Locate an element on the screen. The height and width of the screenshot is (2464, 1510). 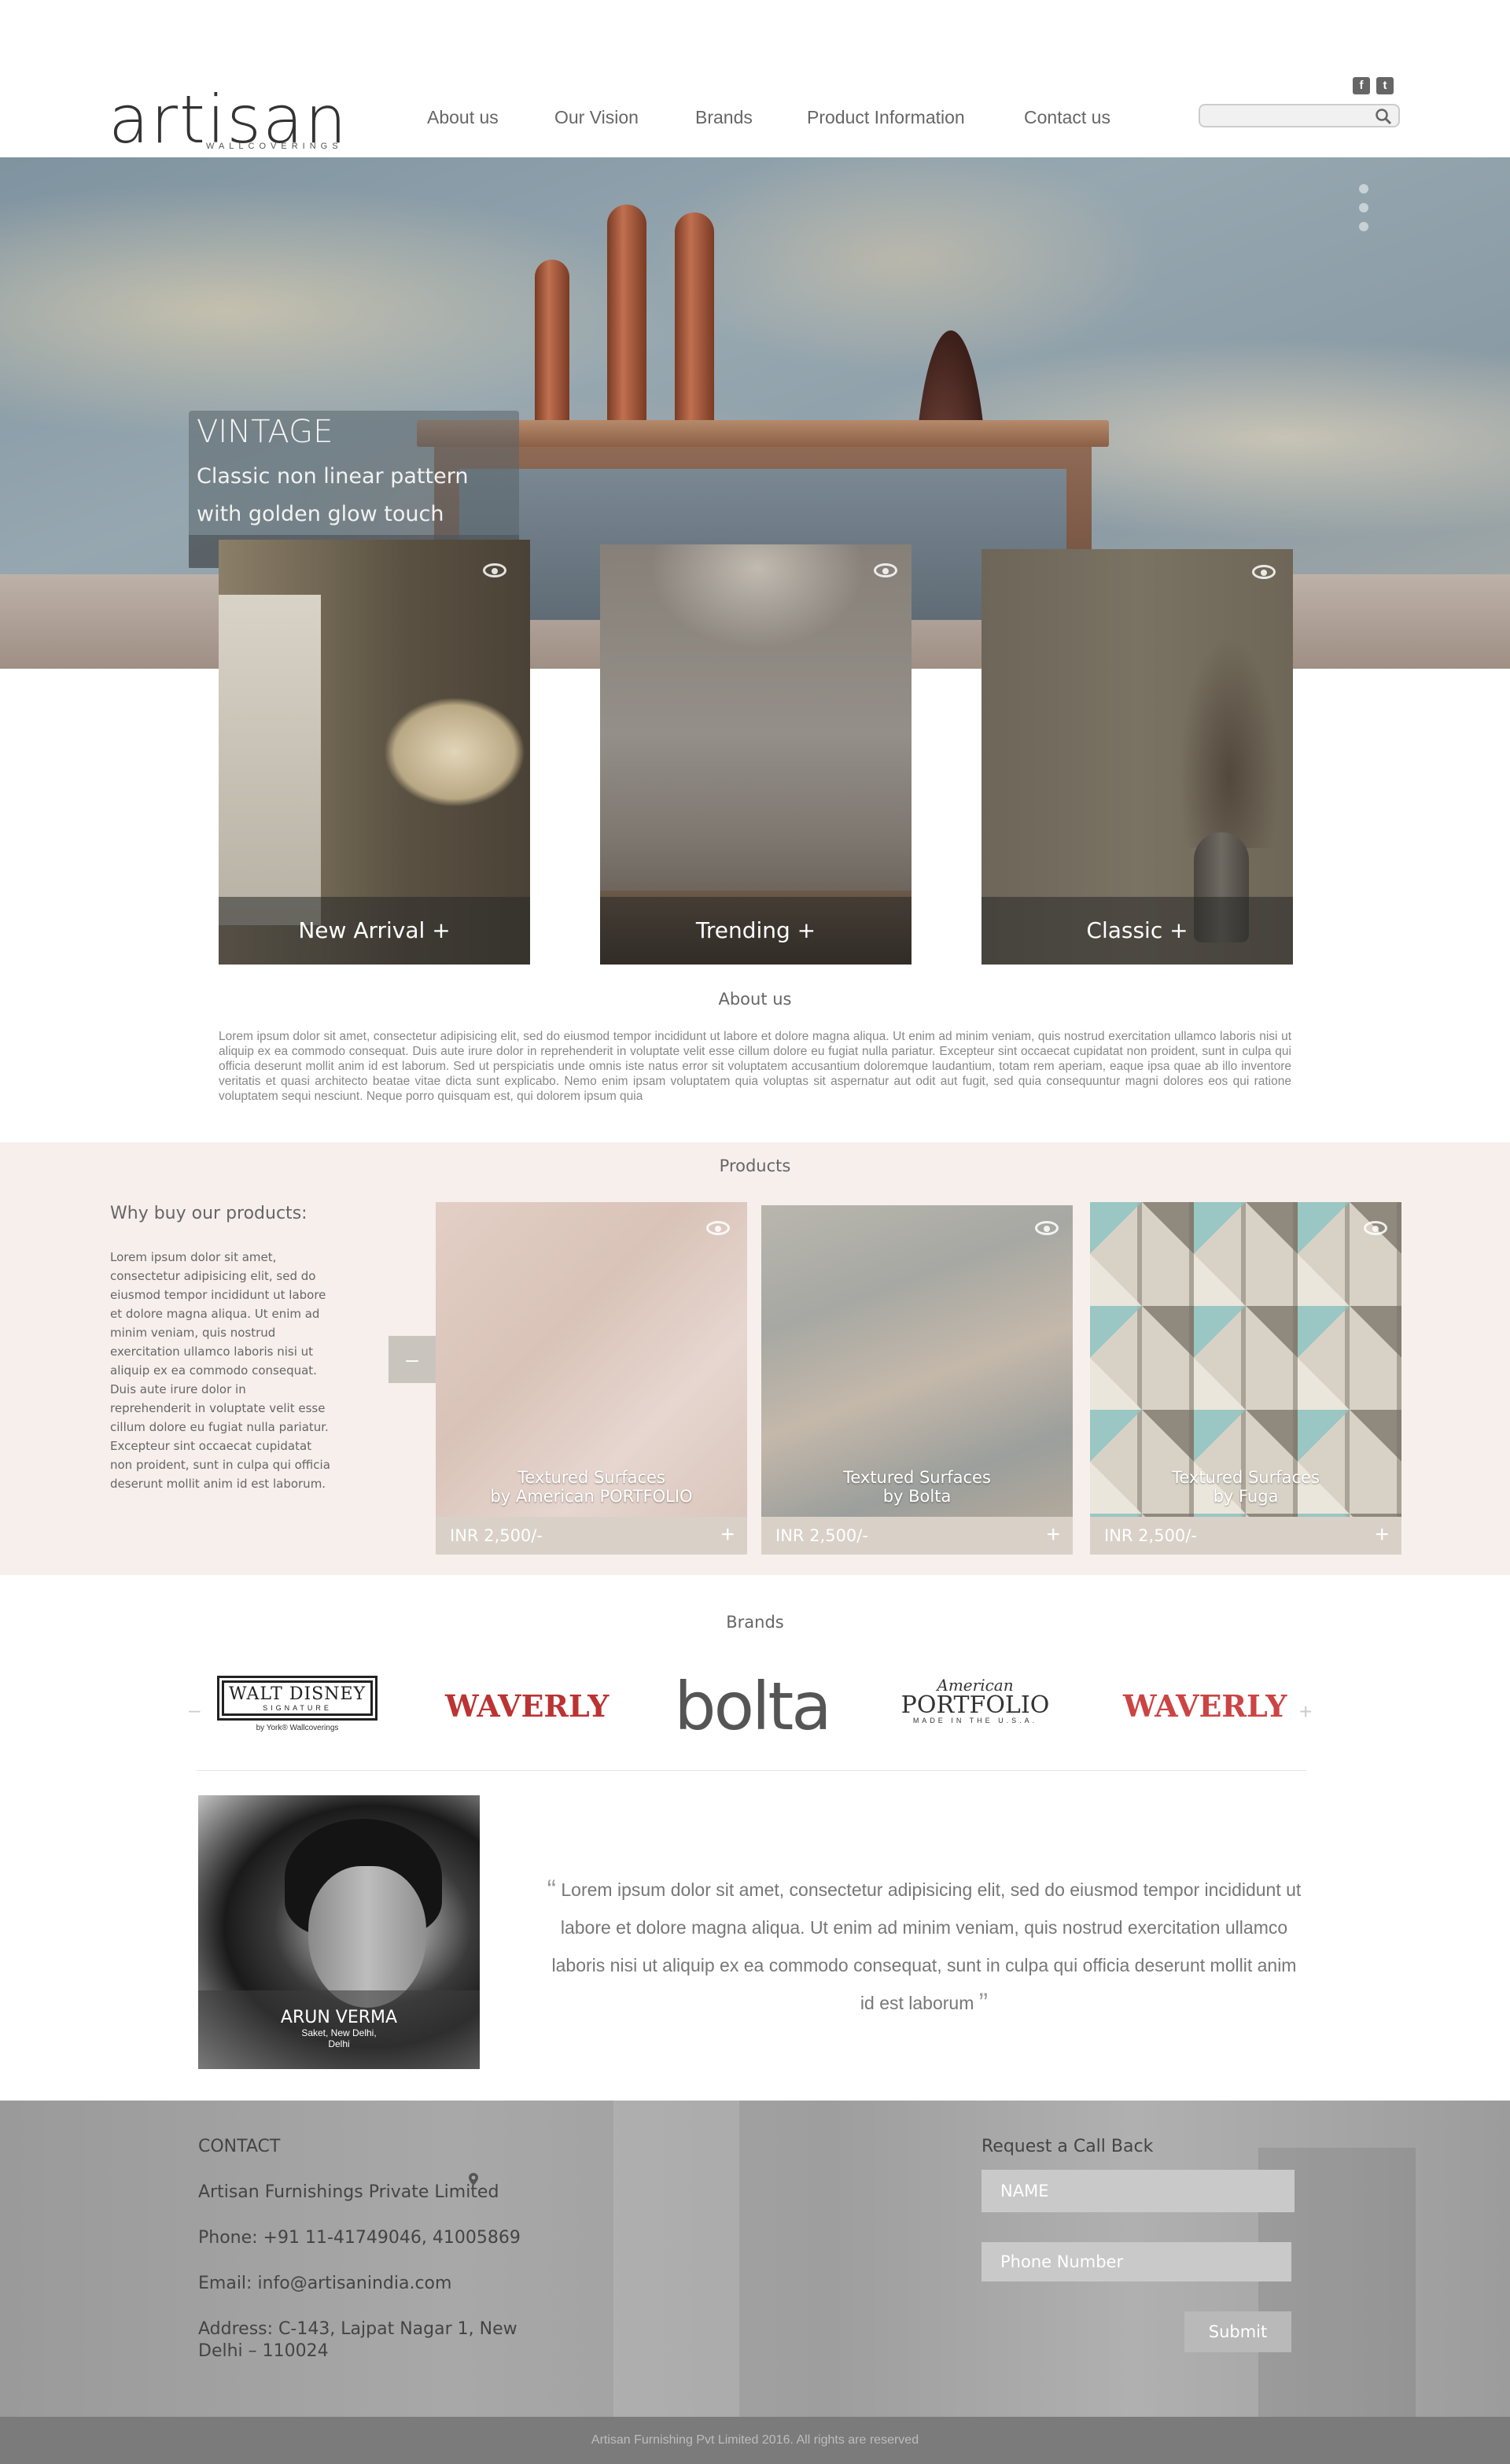
ap-sub: MADE IN THE U.S.A. is located at coordinates (975, 1720).